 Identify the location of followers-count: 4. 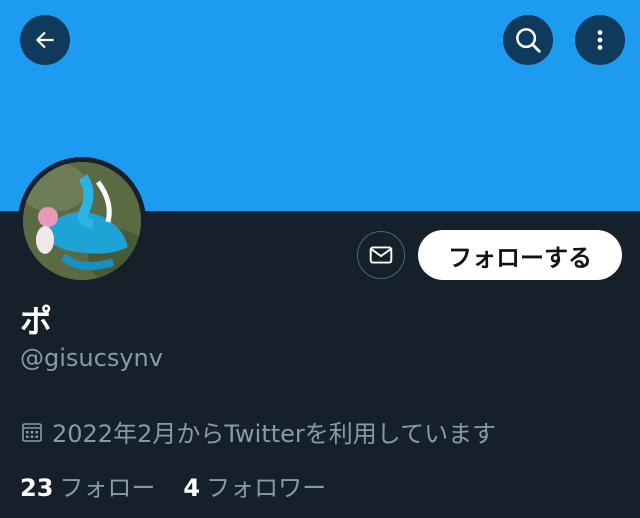
(192, 488).